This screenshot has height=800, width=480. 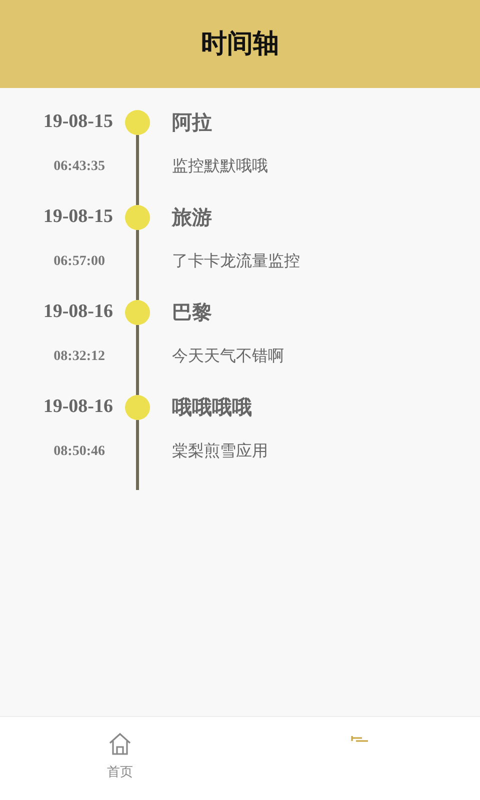 What do you see at coordinates (192, 312) in the screenshot?
I see `entry-title: 巴黎` at bounding box center [192, 312].